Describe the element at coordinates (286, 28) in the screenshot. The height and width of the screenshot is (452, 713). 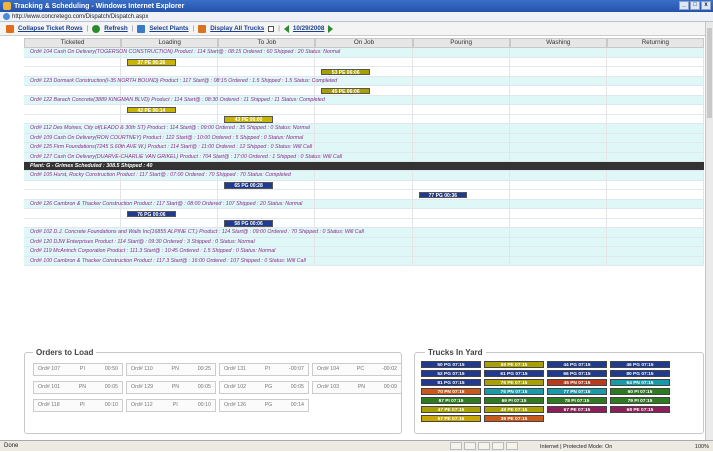
I see `prev-day-icon` at that location.